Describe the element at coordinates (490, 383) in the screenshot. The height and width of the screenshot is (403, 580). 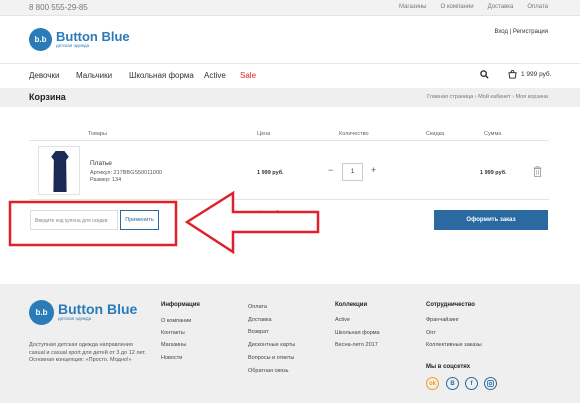
I see `instagram-icon` at that location.